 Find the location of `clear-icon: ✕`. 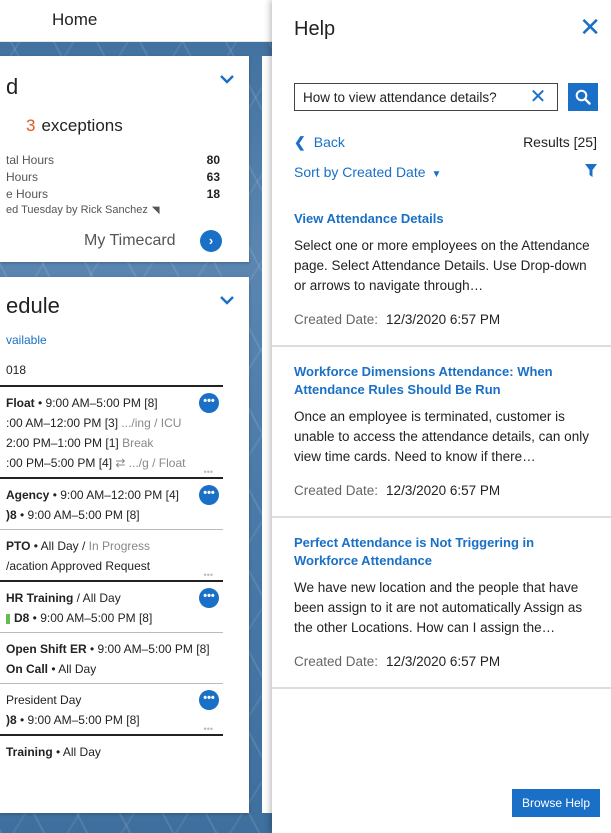

clear-icon: ✕ is located at coordinates (538, 97).